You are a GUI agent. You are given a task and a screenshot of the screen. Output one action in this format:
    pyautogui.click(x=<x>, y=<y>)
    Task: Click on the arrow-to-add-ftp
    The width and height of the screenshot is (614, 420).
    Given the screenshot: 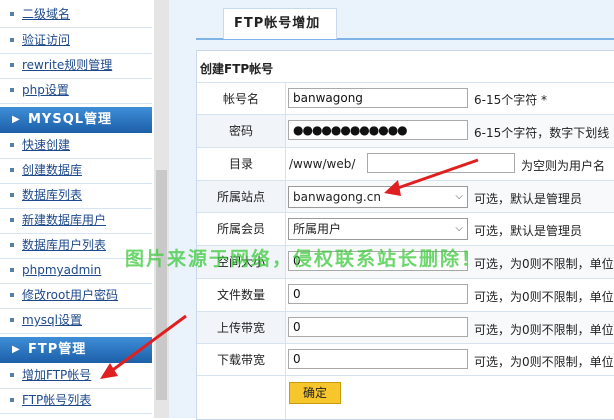 What is the action you would take?
    pyautogui.click(x=143, y=346)
    